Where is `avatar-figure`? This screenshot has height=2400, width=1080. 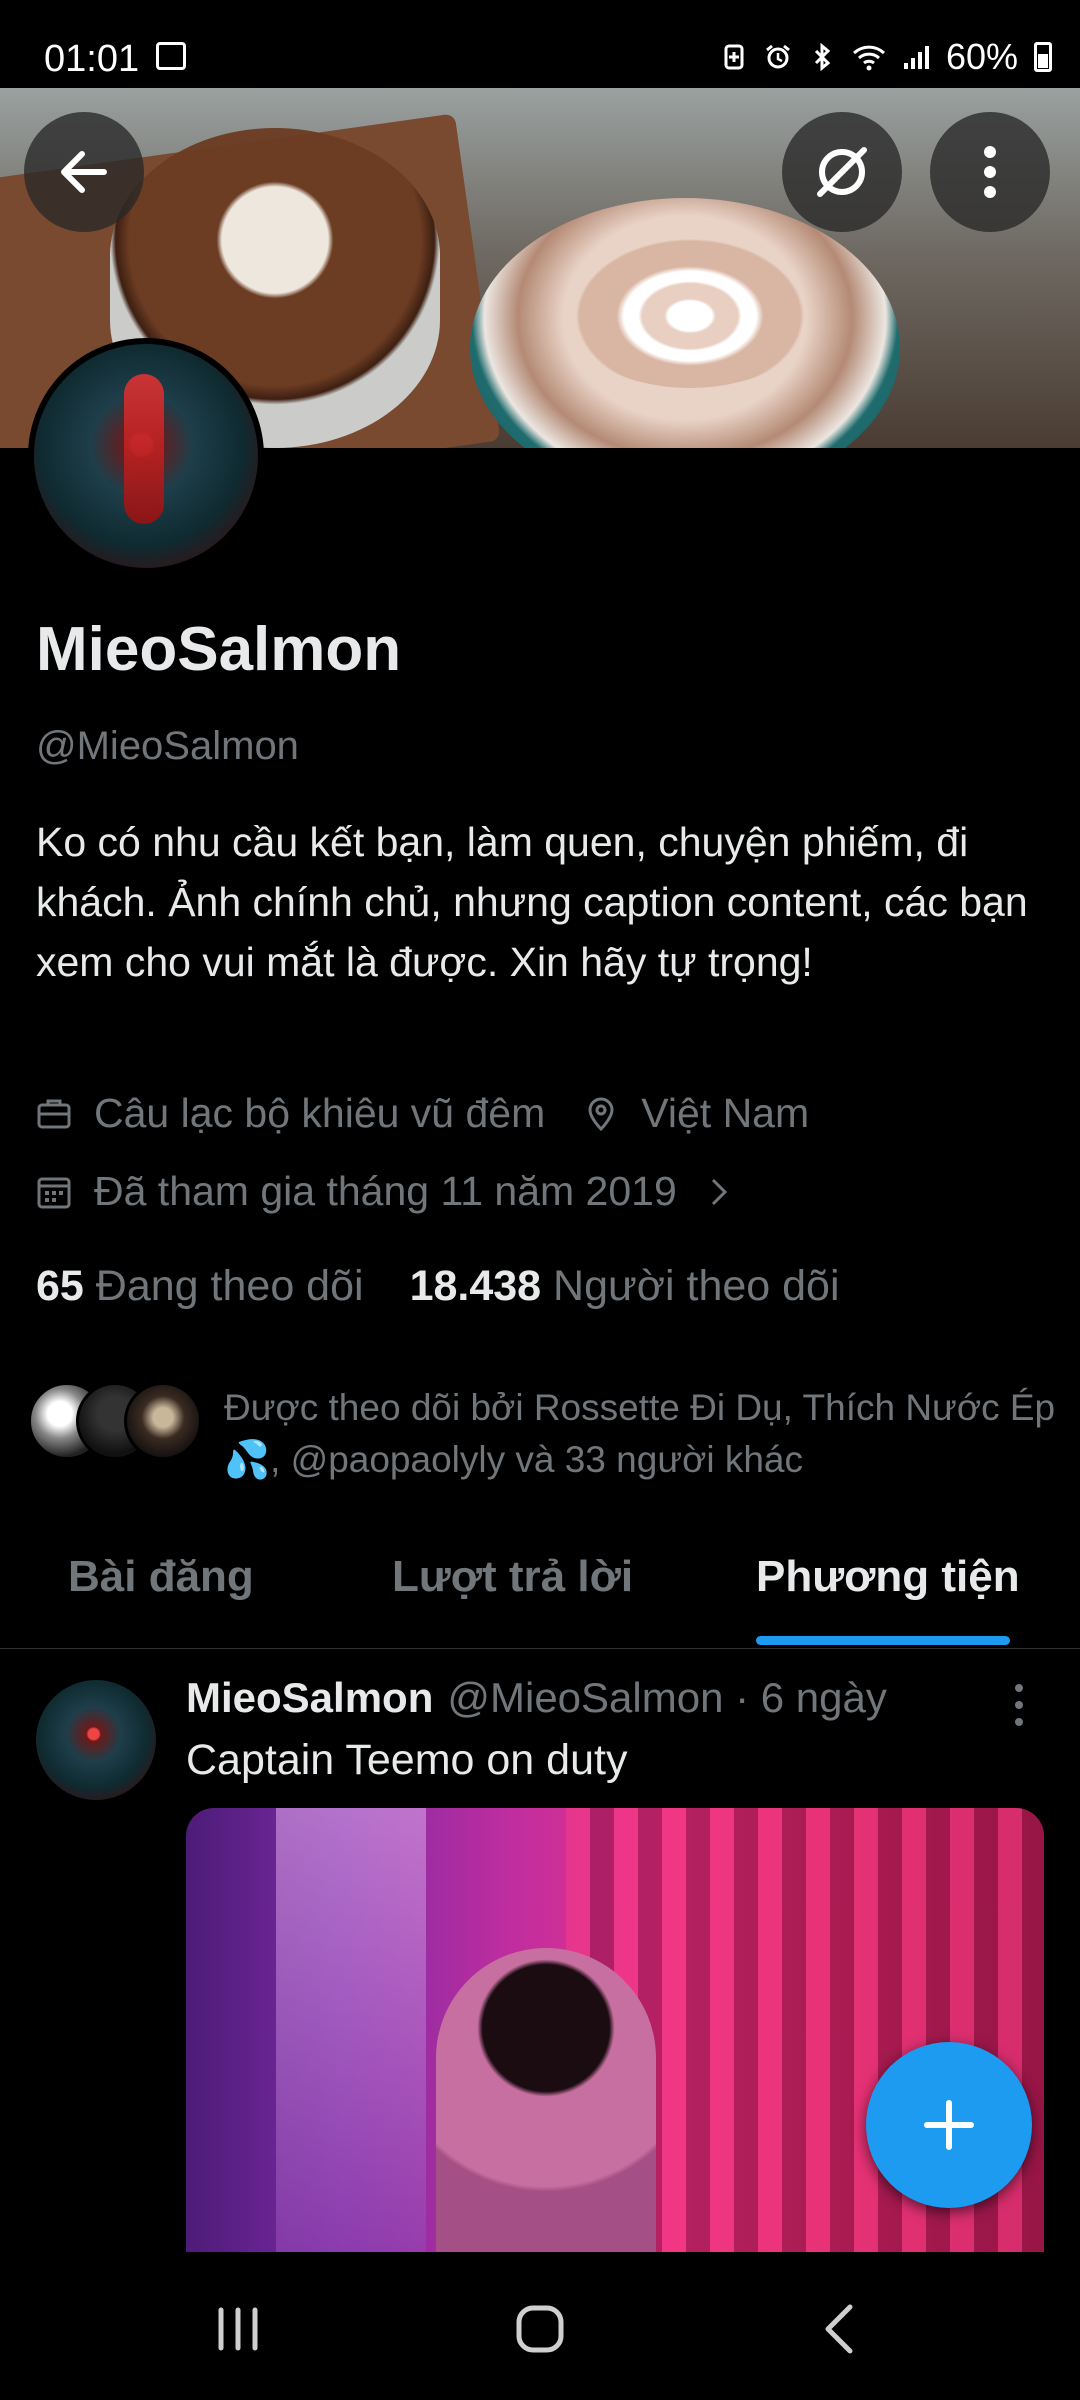 avatar-figure is located at coordinates (144, 449).